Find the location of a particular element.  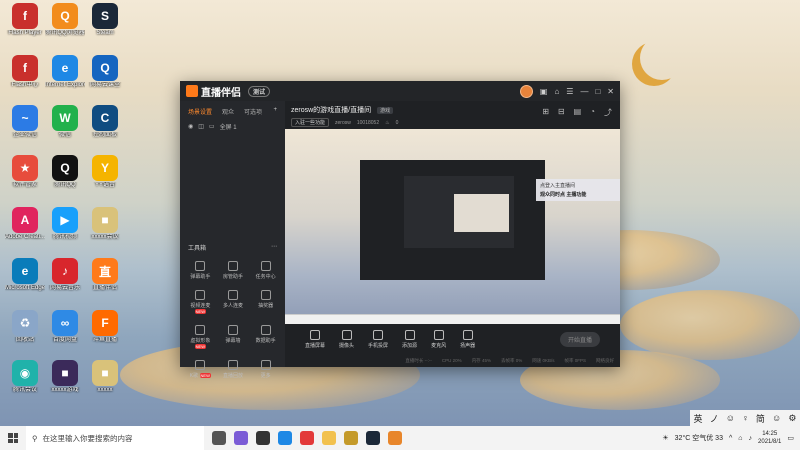

desktop-icon: ~ 企业微信 is located at coordinates (25, 122).